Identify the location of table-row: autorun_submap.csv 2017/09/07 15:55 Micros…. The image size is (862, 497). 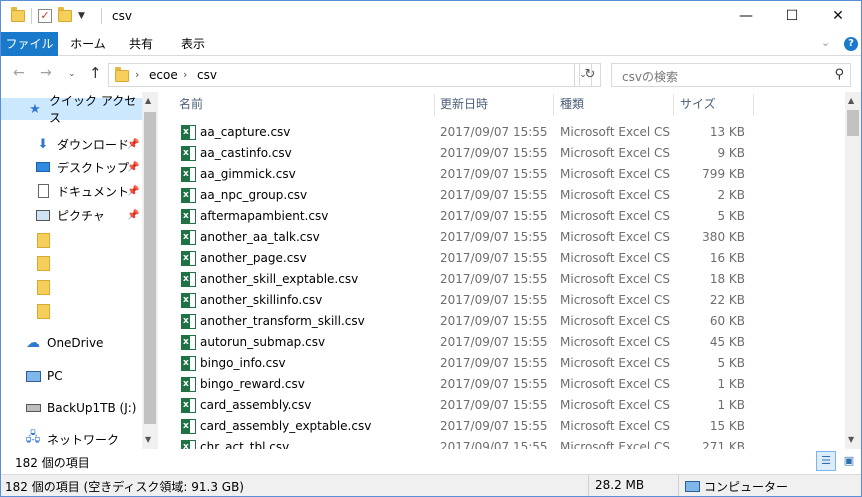
(501, 342).